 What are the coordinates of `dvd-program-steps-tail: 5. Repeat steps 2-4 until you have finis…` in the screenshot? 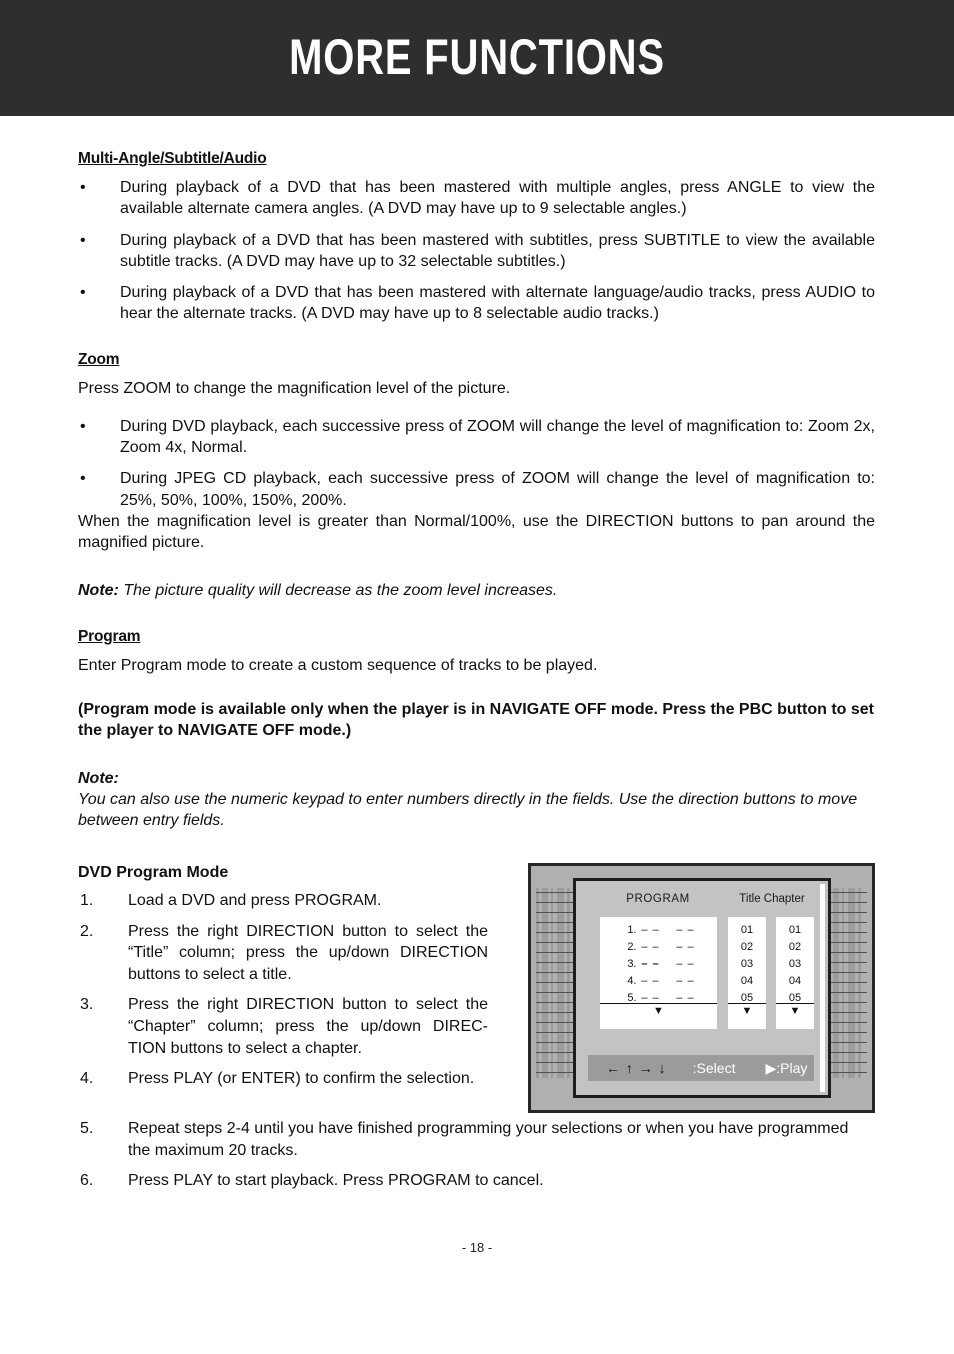 It's located at (476, 1159).